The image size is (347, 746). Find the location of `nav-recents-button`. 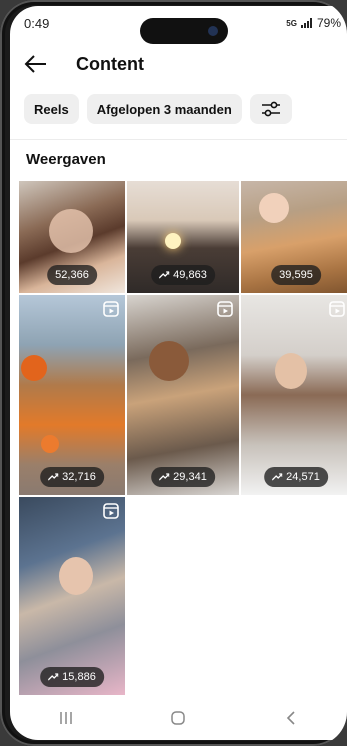

nav-recents-button is located at coordinates (66, 718).